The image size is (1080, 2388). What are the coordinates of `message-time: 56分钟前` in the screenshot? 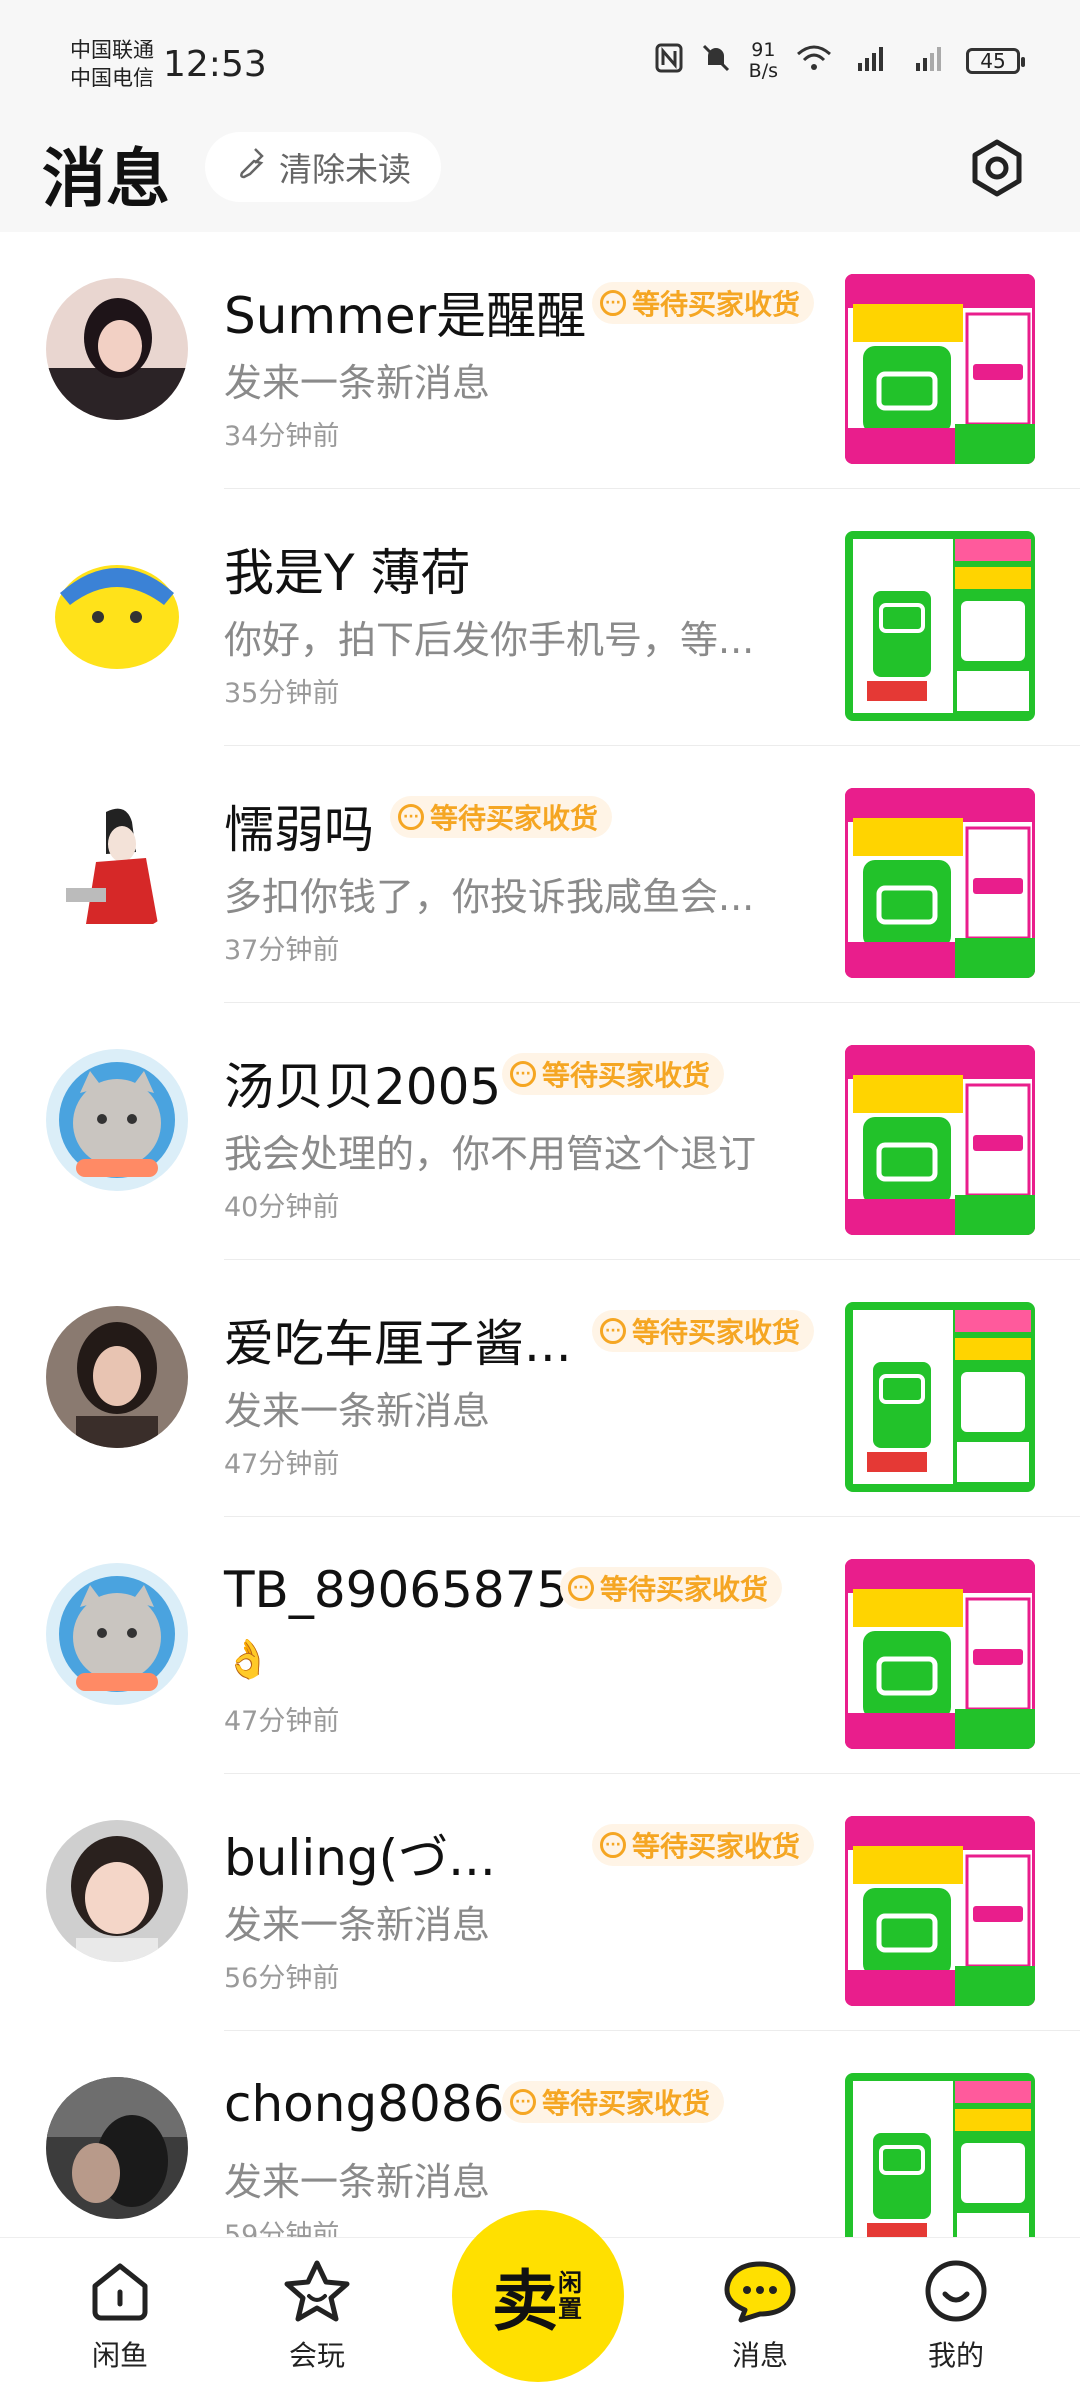 It's located at (282, 1978).